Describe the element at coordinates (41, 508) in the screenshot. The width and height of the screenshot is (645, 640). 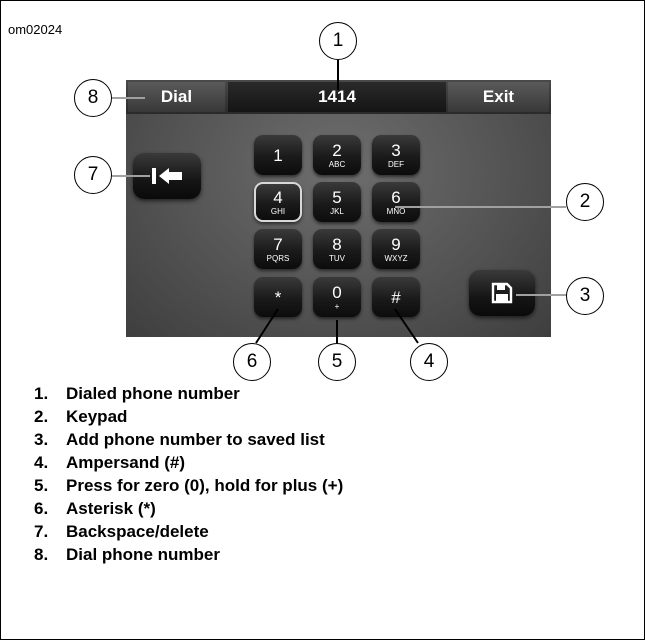
I see `legend-number: 6.` at that location.